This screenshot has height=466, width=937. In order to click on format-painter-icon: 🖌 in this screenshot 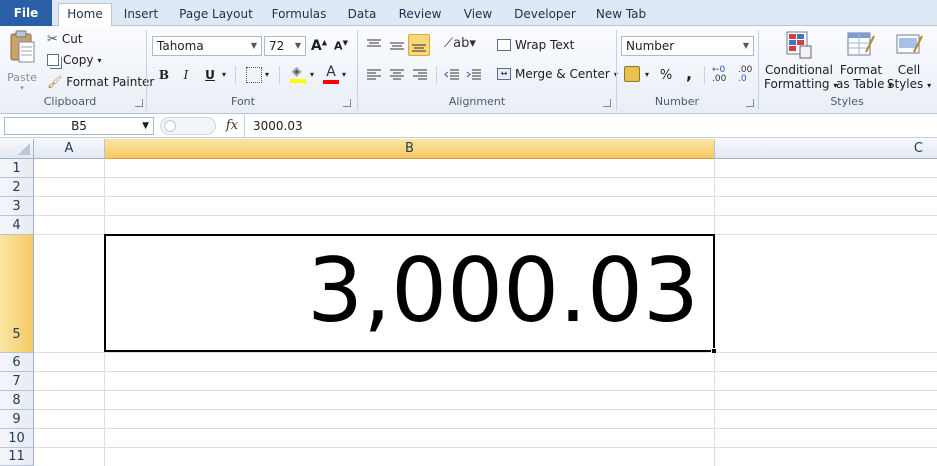, I will do `click(55, 82)`.